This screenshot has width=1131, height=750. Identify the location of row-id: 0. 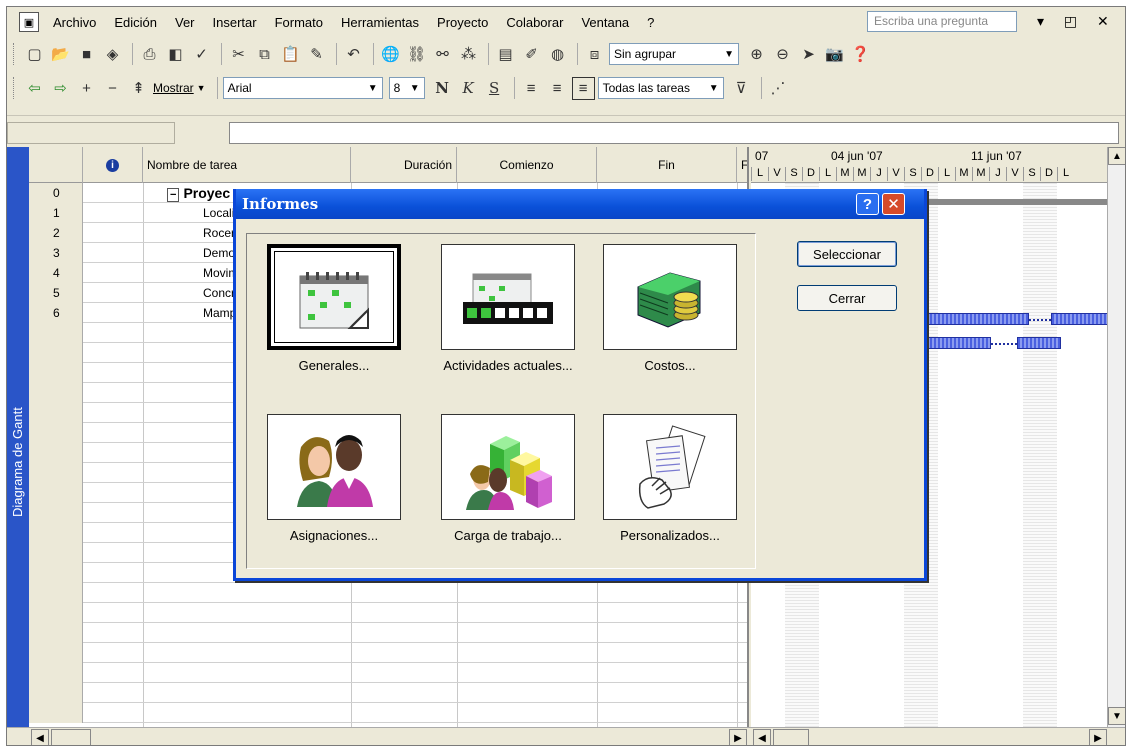
(56, 193).